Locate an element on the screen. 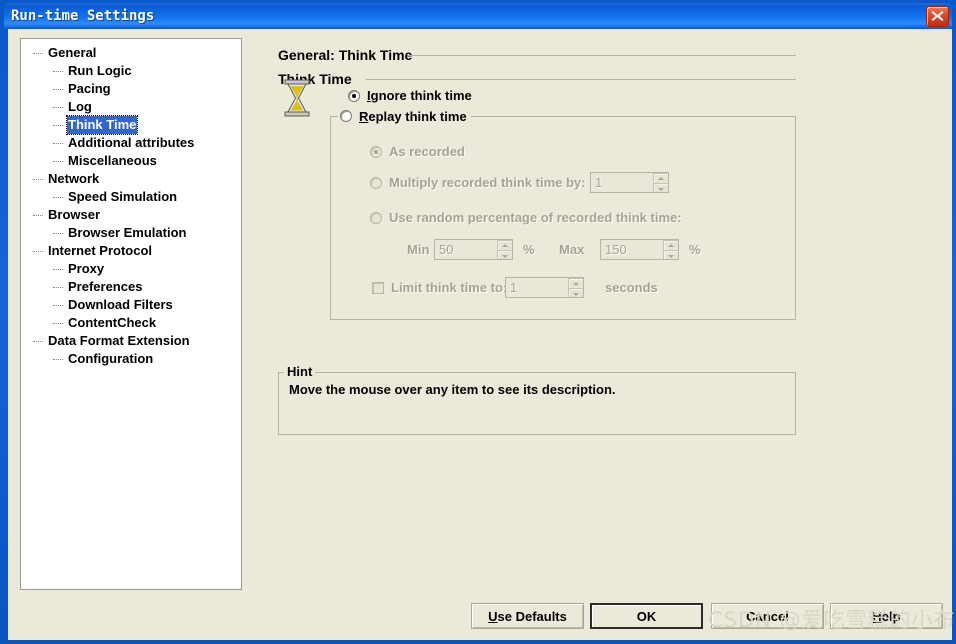  min-unit: % is located at coordinates (529, 249).